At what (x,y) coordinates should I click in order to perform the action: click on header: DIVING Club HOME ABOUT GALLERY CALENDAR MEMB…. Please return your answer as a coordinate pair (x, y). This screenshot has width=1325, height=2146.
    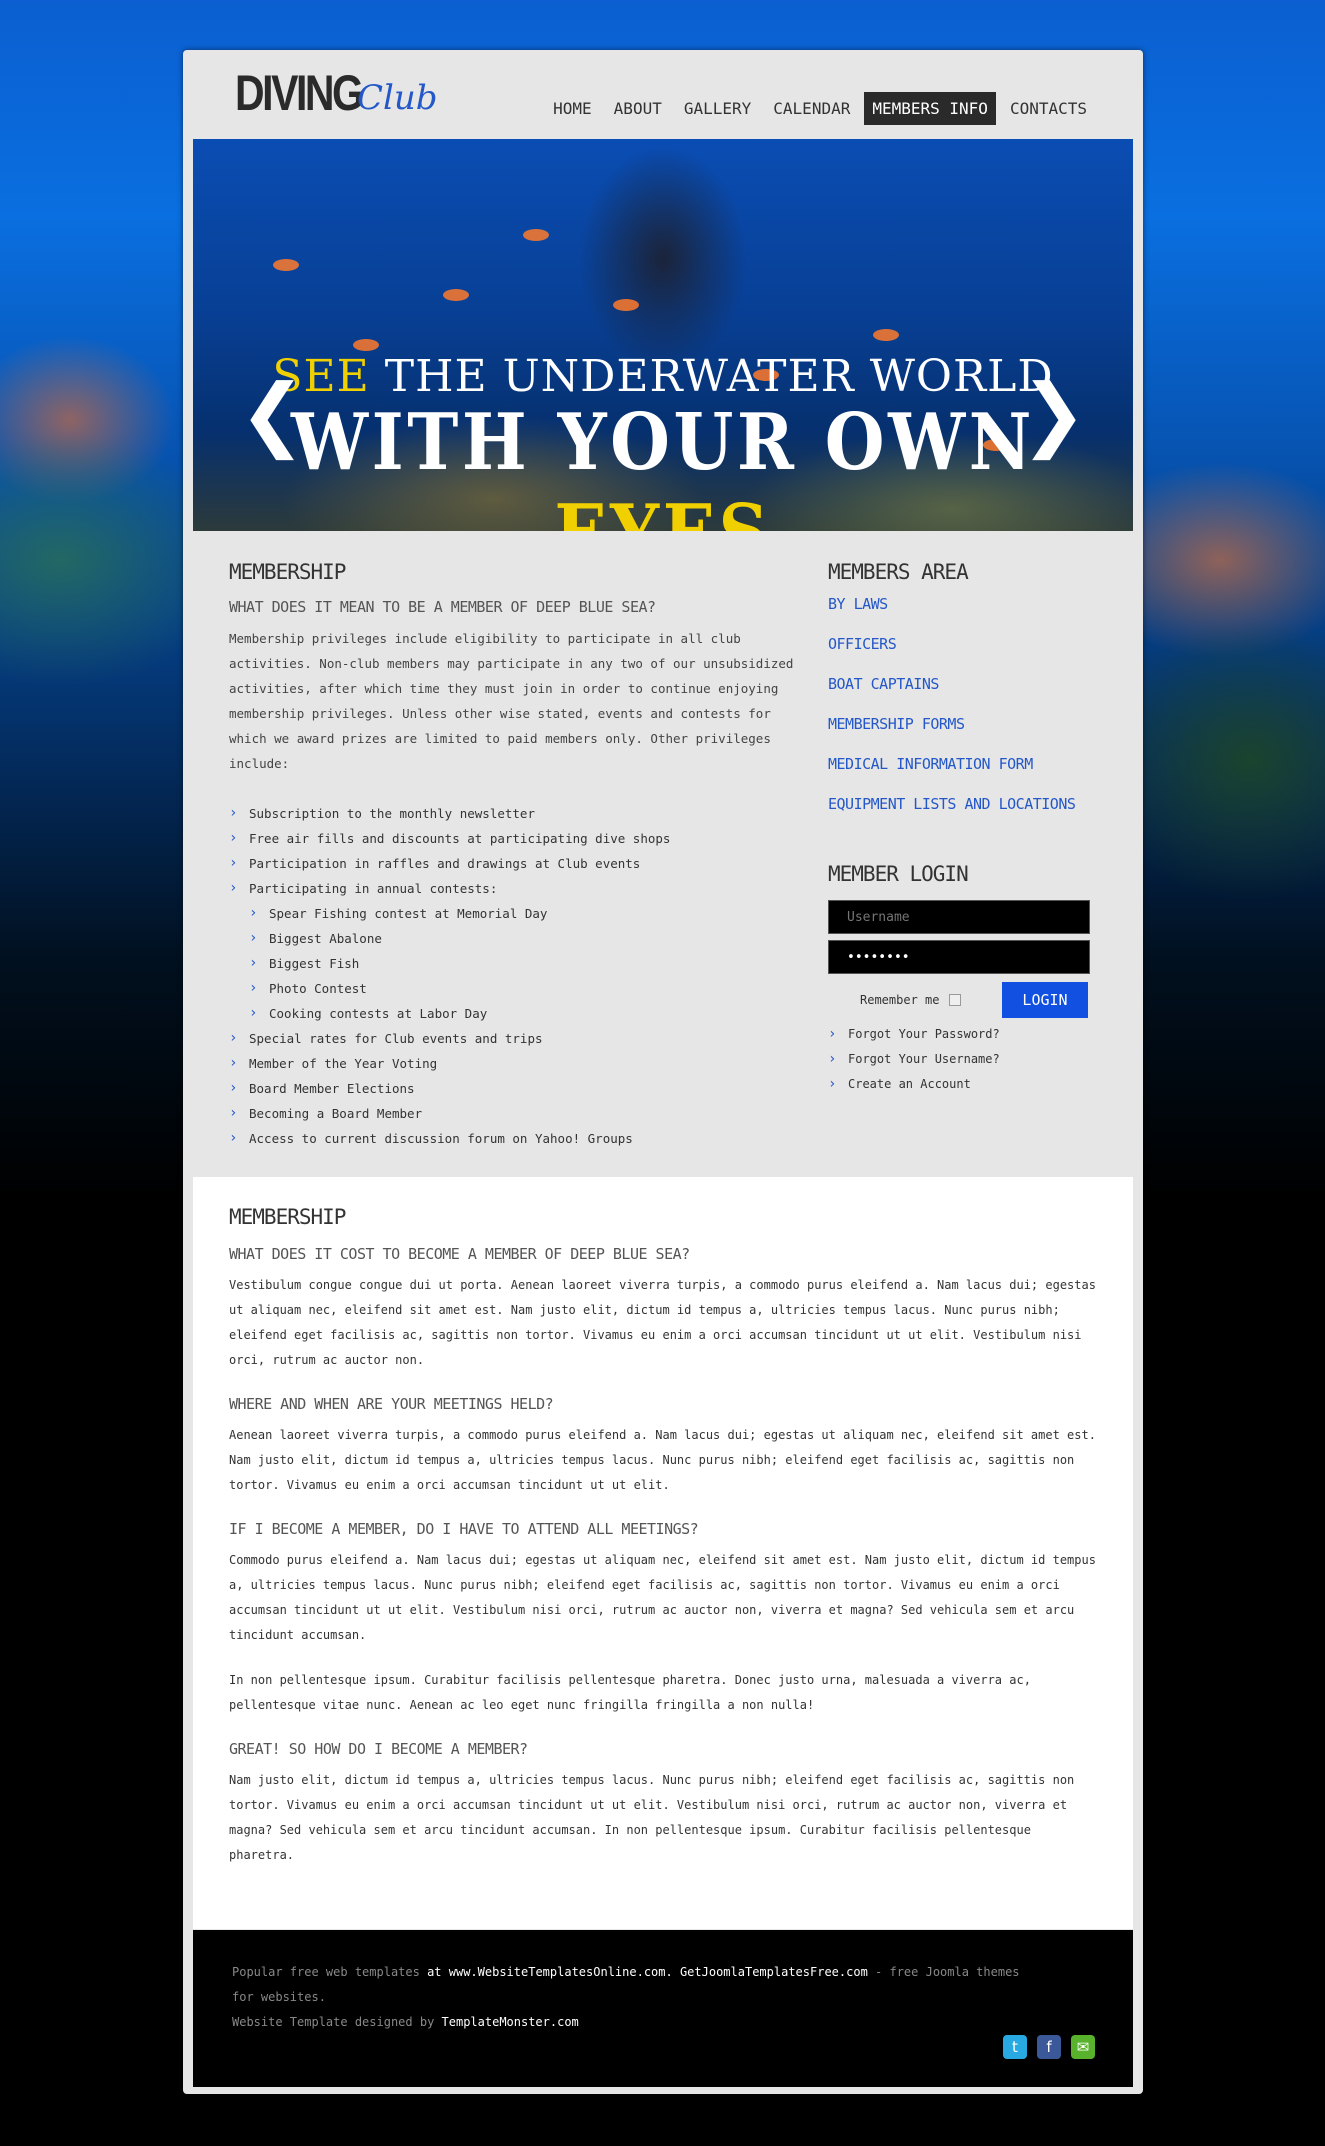
    Looking at the image, I should click on (663, 95).